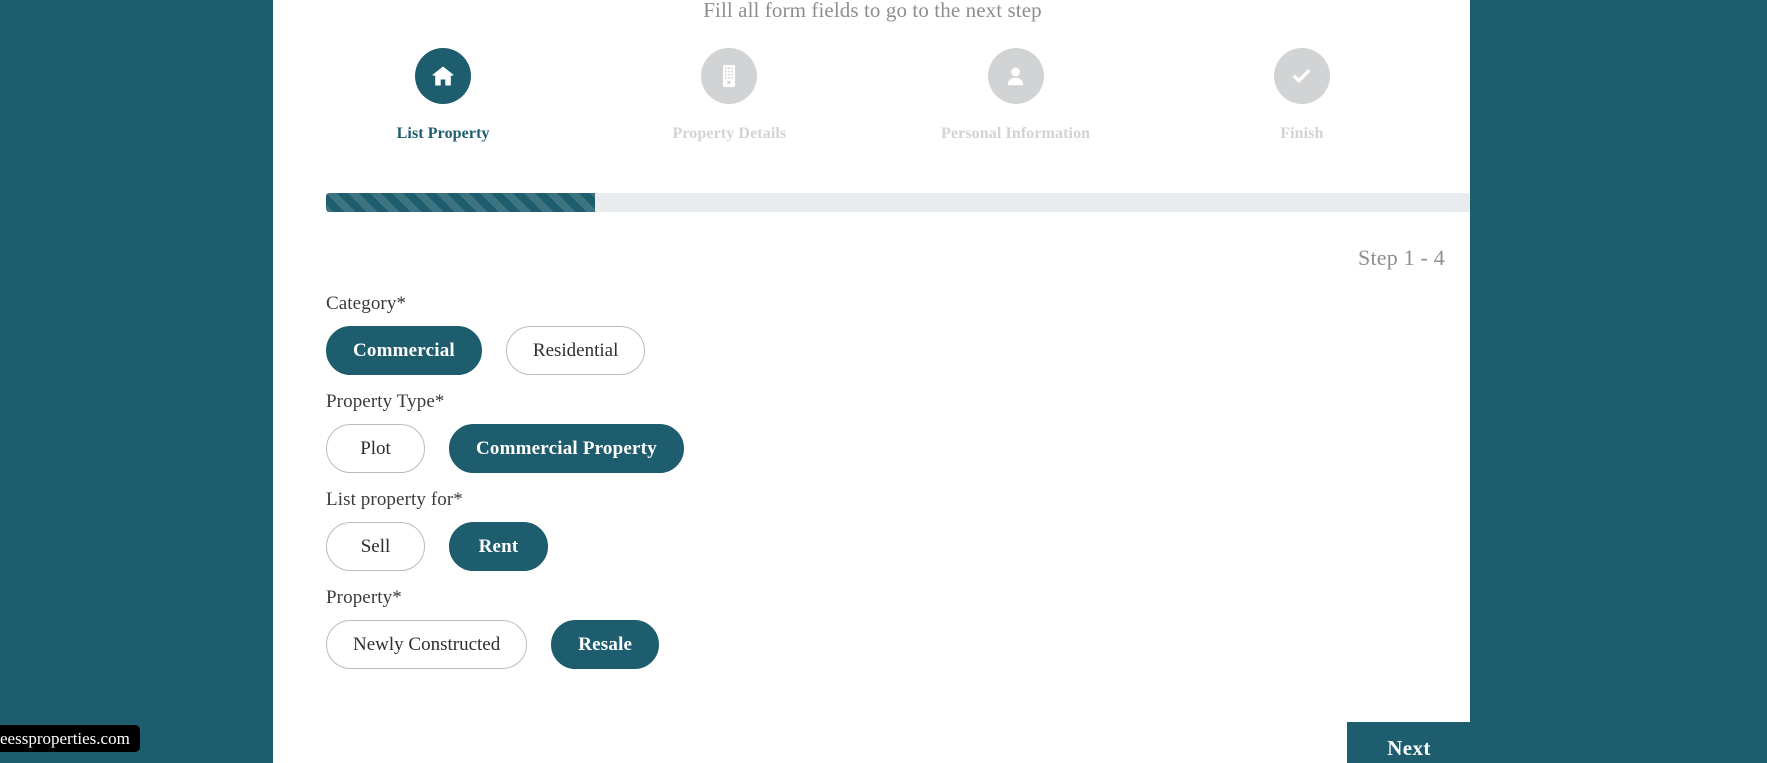 The height and width of the screenshot is (763, 1767). I want to click on field-label: Category*, so click(366, 303).